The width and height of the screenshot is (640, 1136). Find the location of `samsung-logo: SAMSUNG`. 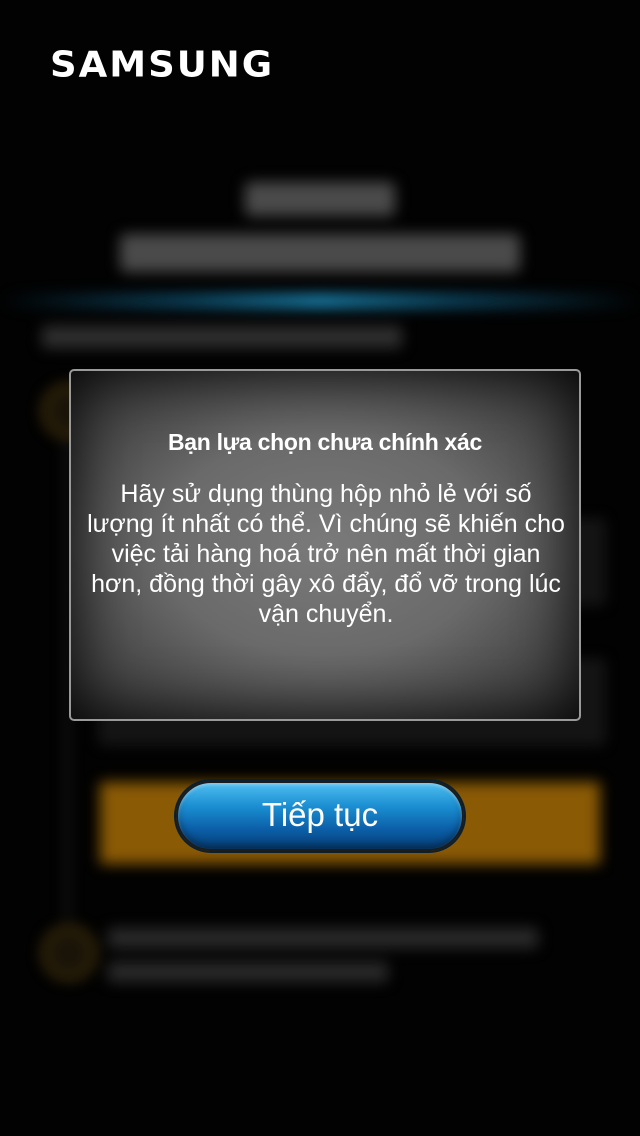

samsung-logo: SAMSUNG is located at coordinates (162, 64).